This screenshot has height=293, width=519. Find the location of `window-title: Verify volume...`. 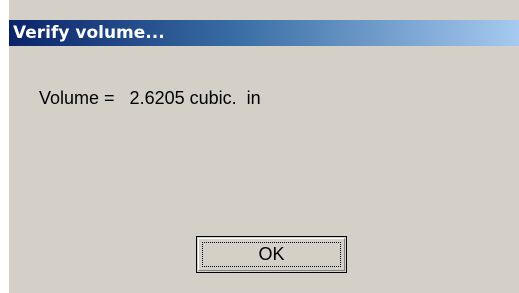

window-title: Verify volume... is located at coordinates (89, 33).